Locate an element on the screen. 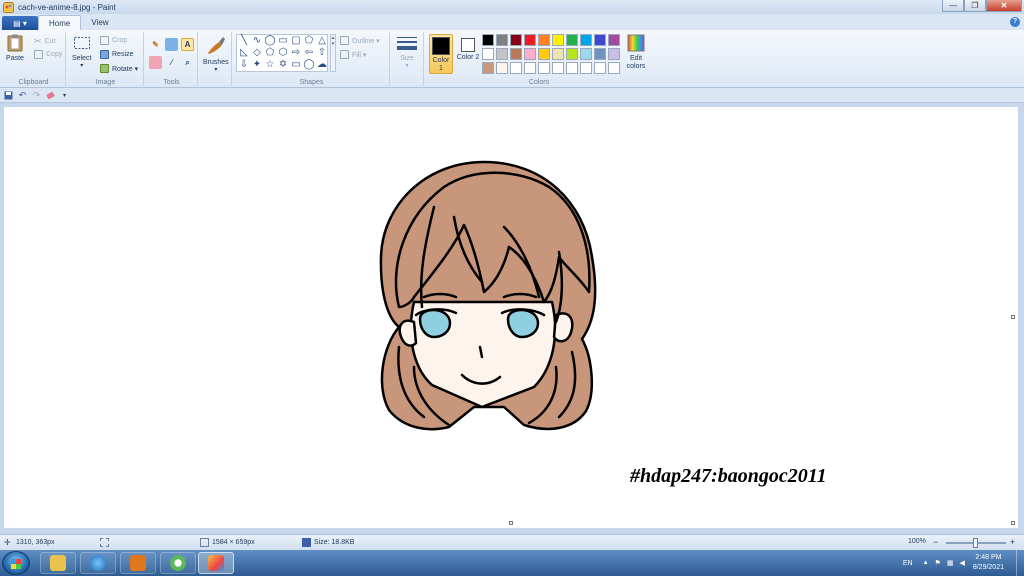 This screenshot has height=576, width=1024. crop-button: Crop is located at coordinates (113, 40).